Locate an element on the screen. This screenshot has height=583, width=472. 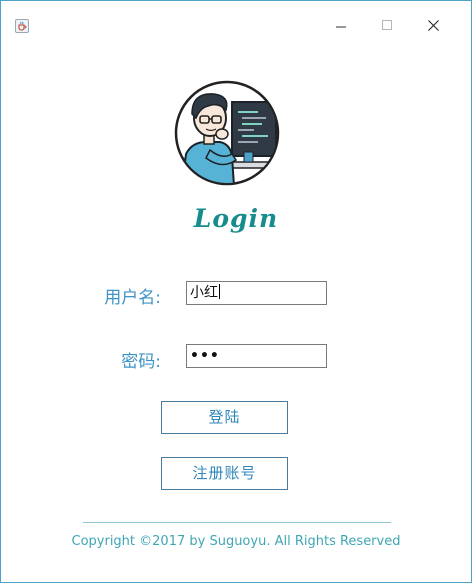
login-title: Login is located at coordinates (236, 218).